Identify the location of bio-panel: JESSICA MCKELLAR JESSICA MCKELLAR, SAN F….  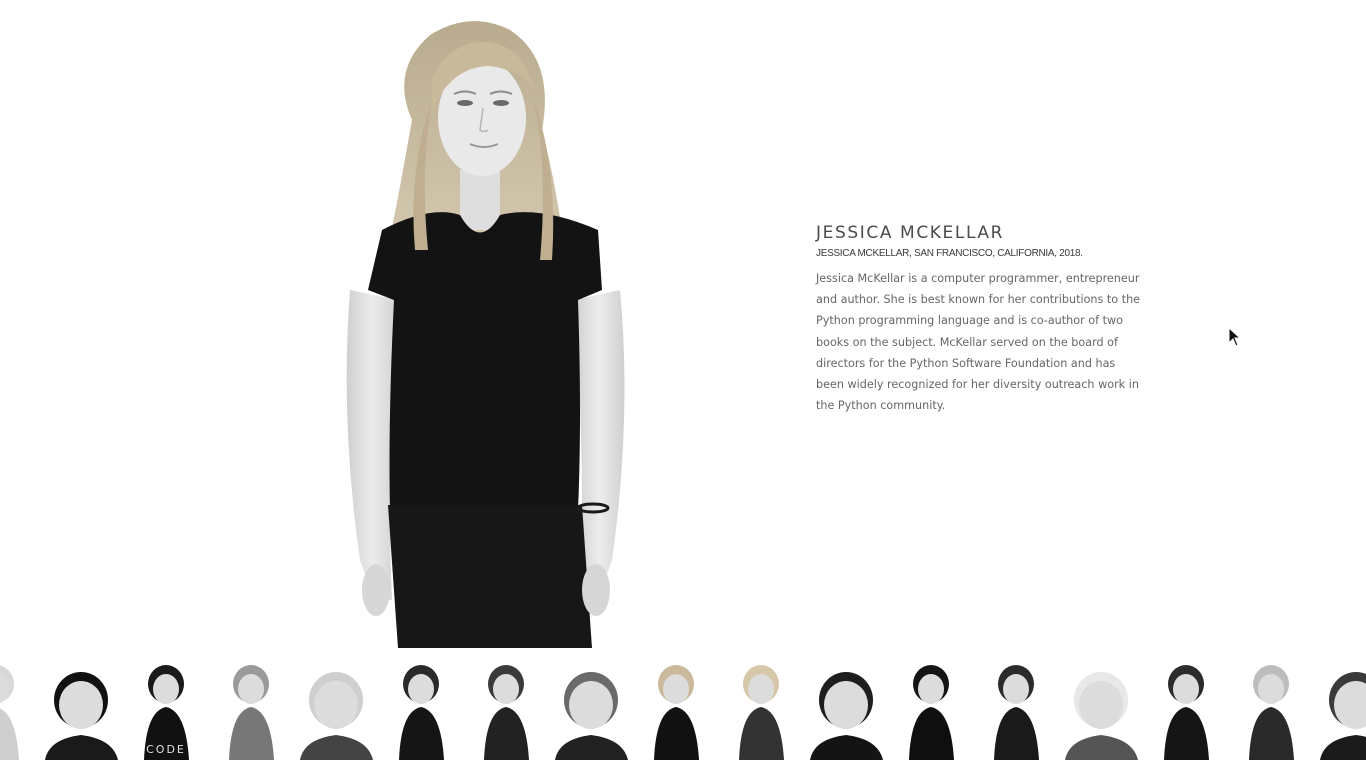
(979, 319).